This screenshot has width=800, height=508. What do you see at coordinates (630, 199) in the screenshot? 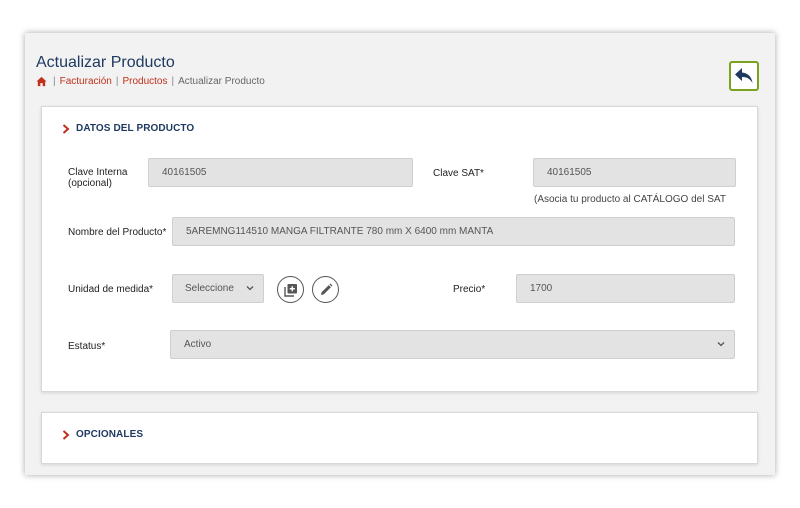
I see `clave-sat-hint: (Asocia tu producto al CATÁLOGO del SAT` at bounding box center [630, 199].